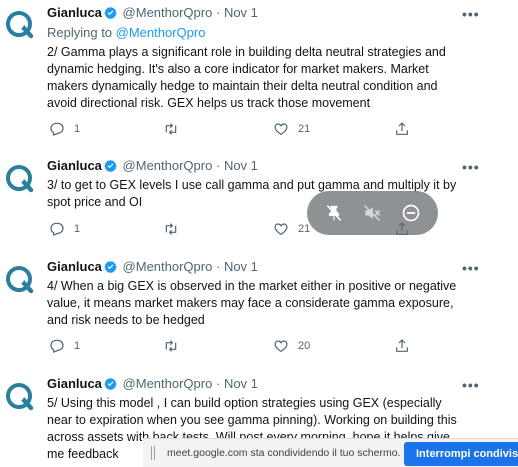  What do you see at coordinates (161, 32) in the screenshot?
I see `replying-to-link: @MenthorQpro` at bounding box center [161, 32].